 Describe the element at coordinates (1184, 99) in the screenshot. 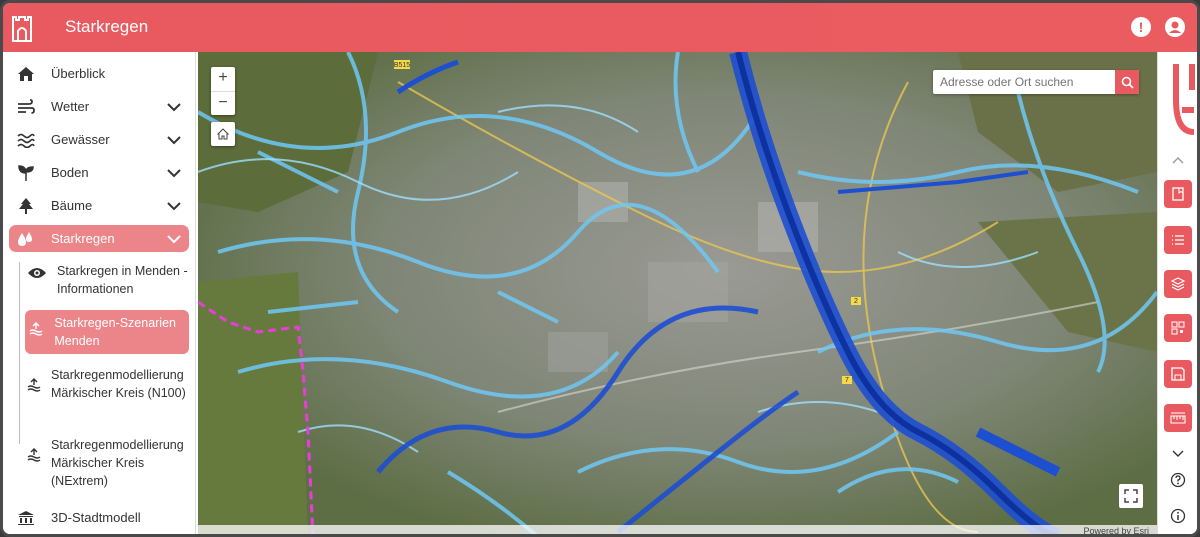

I see `brand-logo-icon` at that location.